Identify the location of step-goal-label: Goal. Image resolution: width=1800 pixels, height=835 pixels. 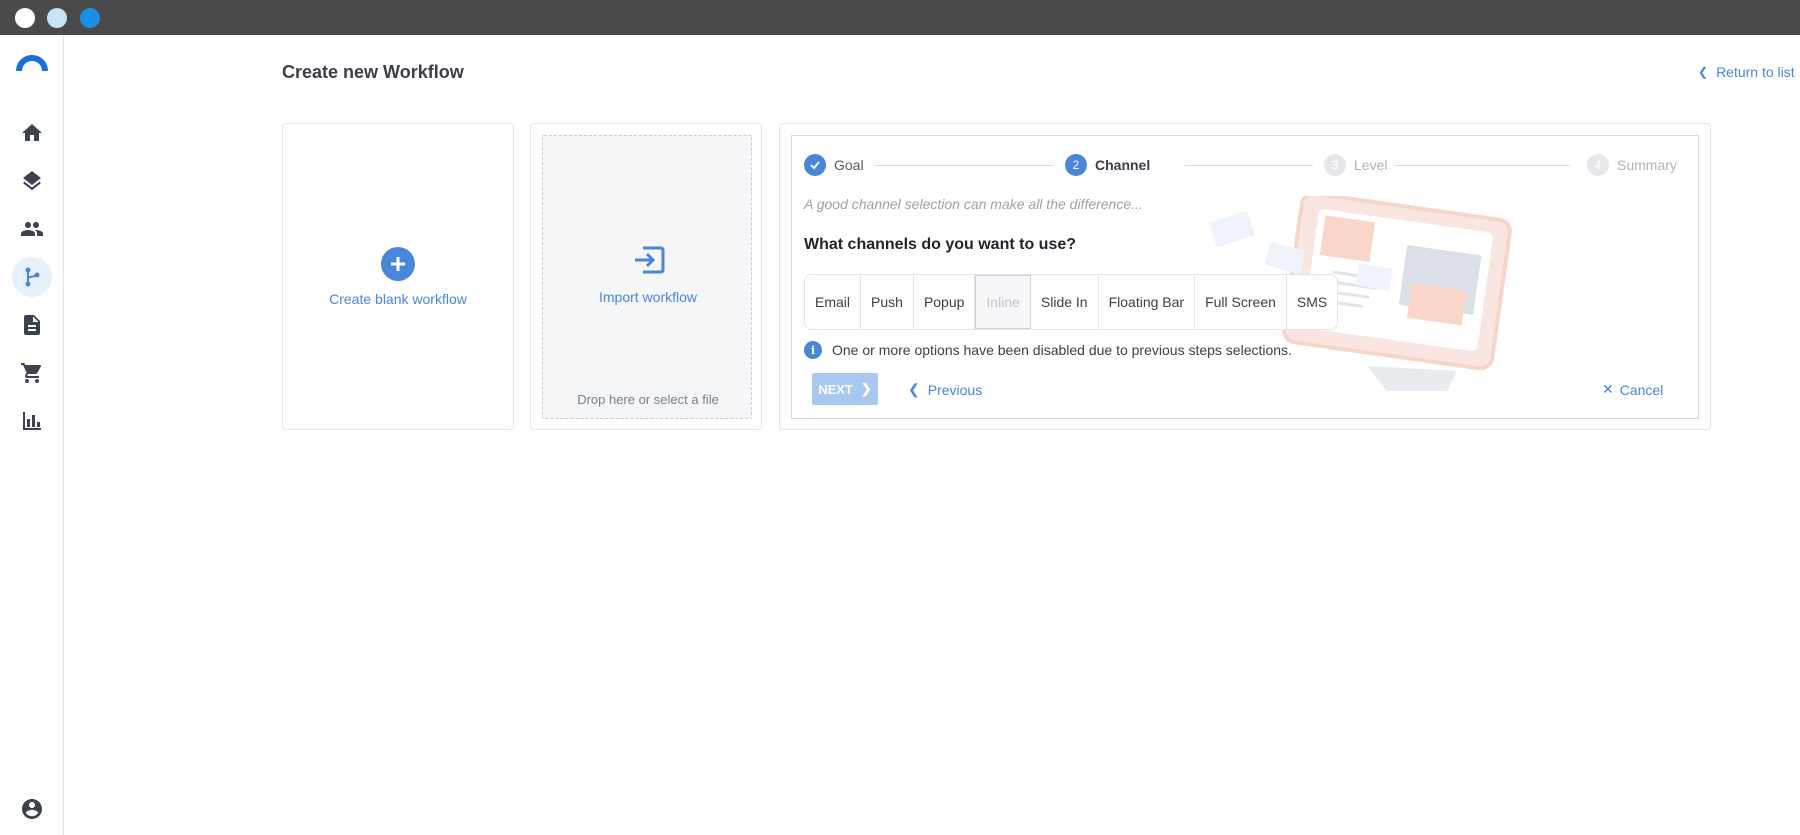
(849, 165).